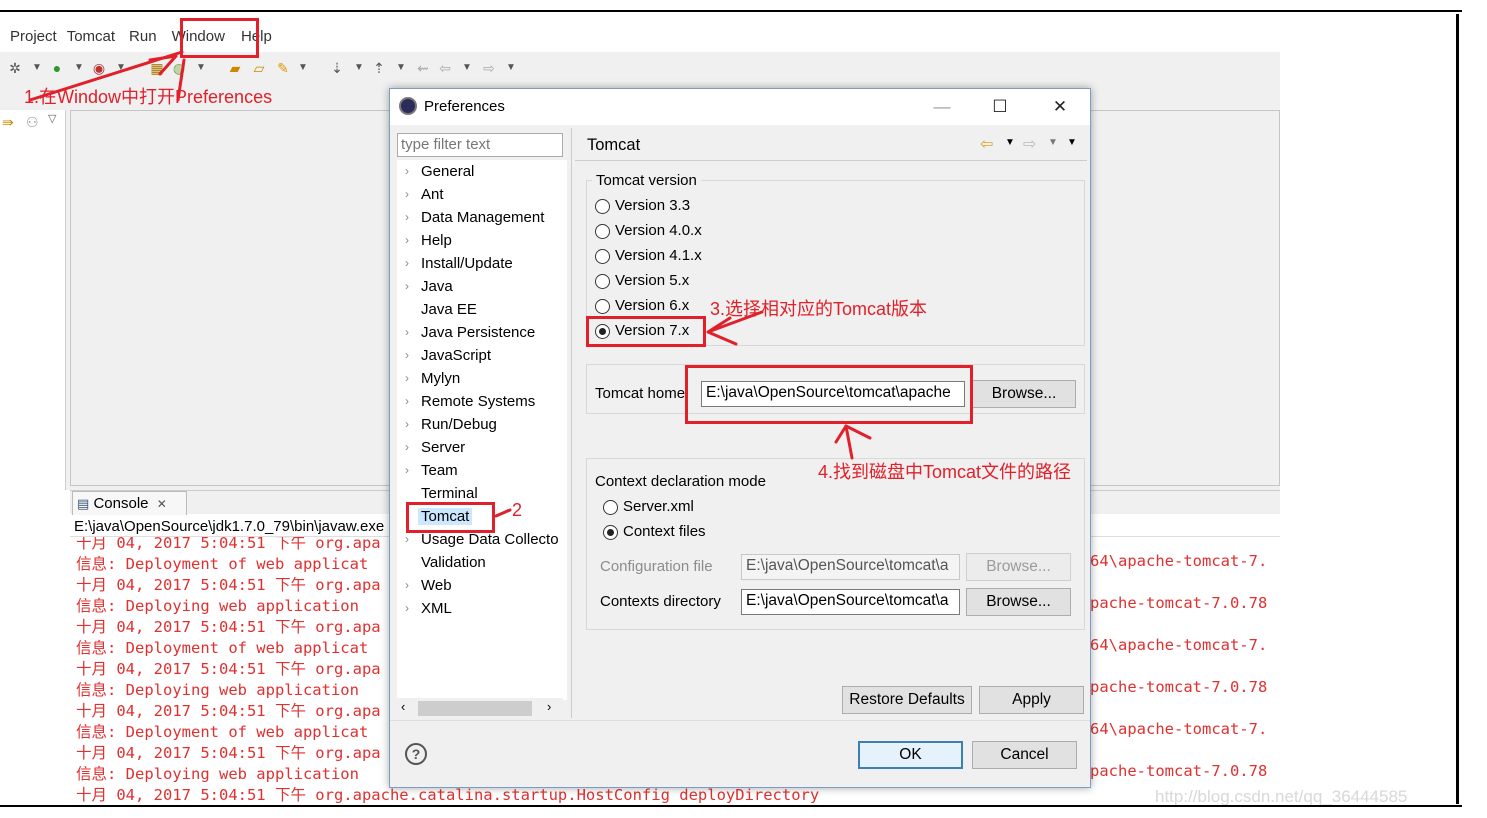 The width and height of the screenshot is (1487, 818). What do you see at coordinates (695, 208) in the screenshot?
I see `radio-version-3-3: Version 3.3` at bounding box center [695, 208].